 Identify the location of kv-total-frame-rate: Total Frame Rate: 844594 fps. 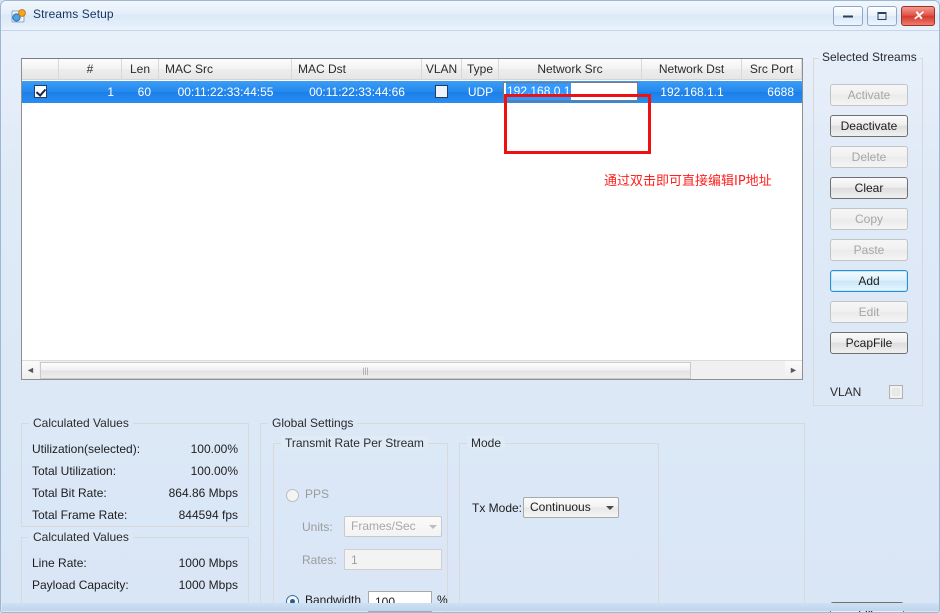
(135, 517).